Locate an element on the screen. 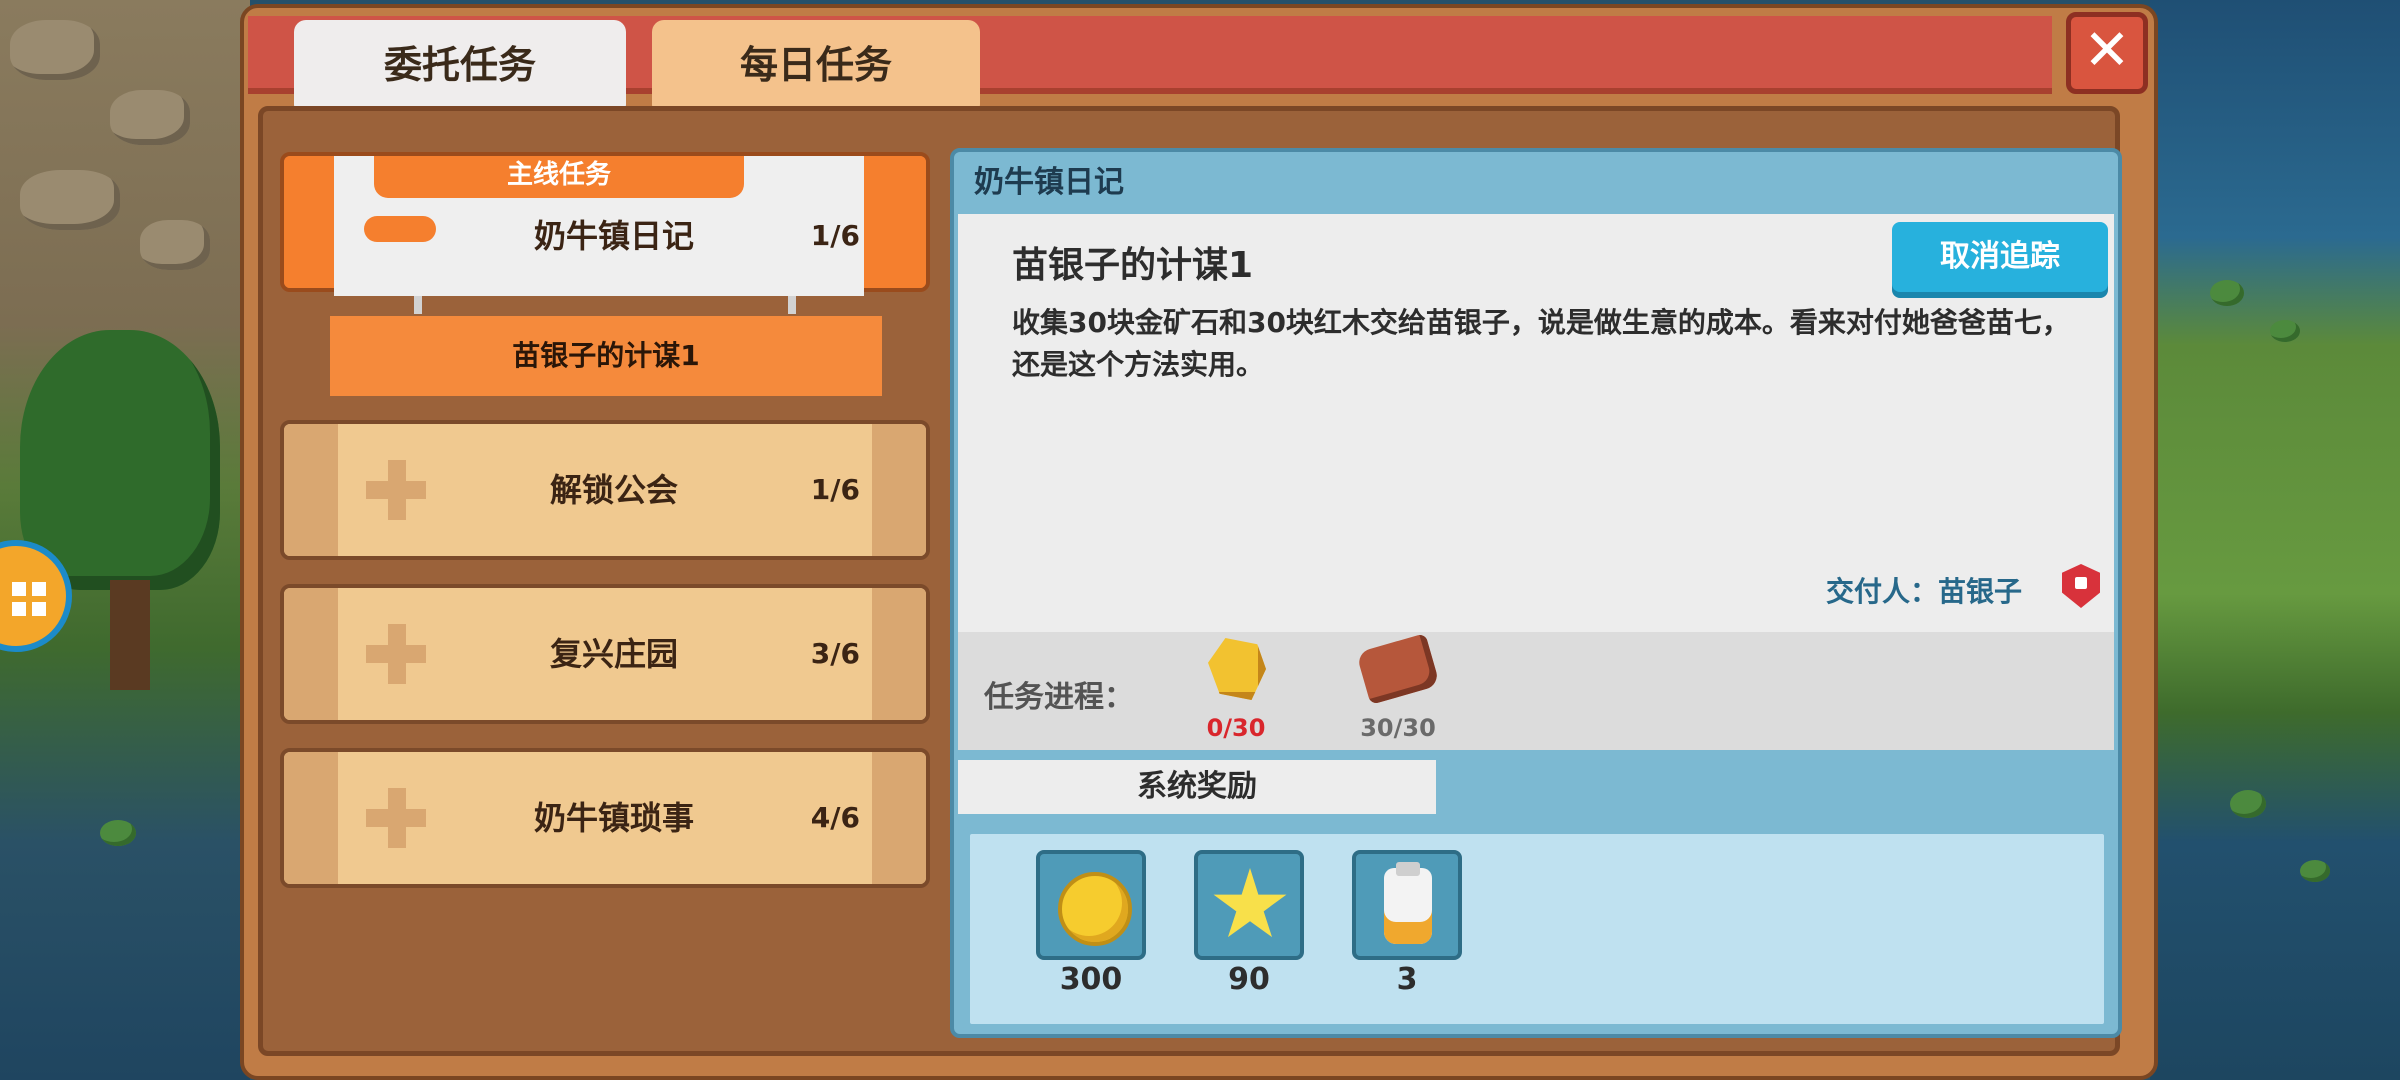  right-scenery is located at coordinates (2275, 540).